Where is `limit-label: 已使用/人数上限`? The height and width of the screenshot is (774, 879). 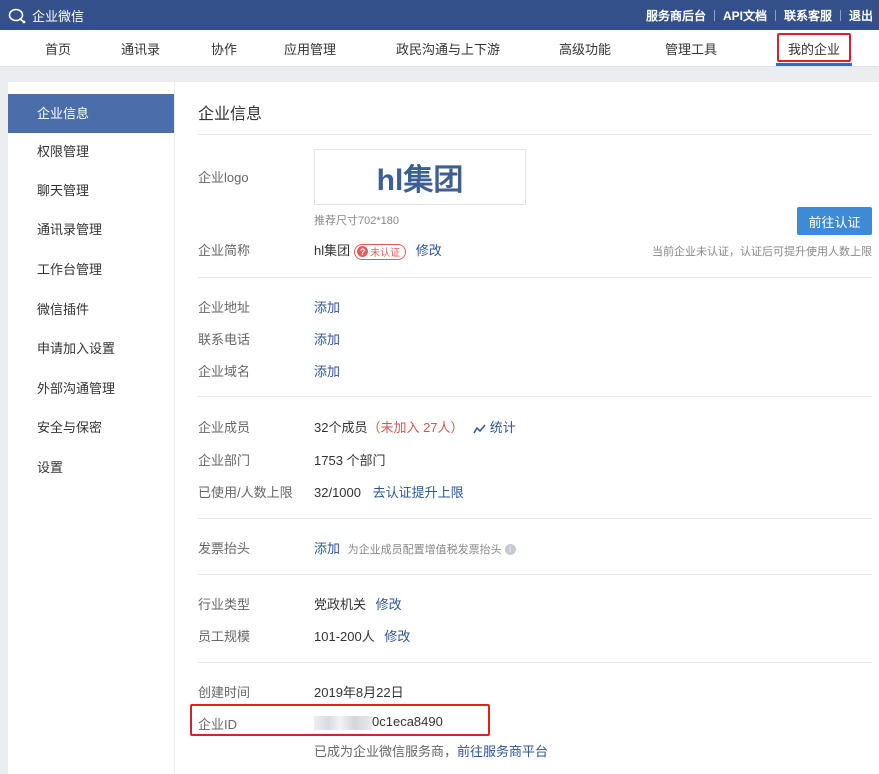
limit-label: 已使用/人数上限 is located at coordinates (245, 492).